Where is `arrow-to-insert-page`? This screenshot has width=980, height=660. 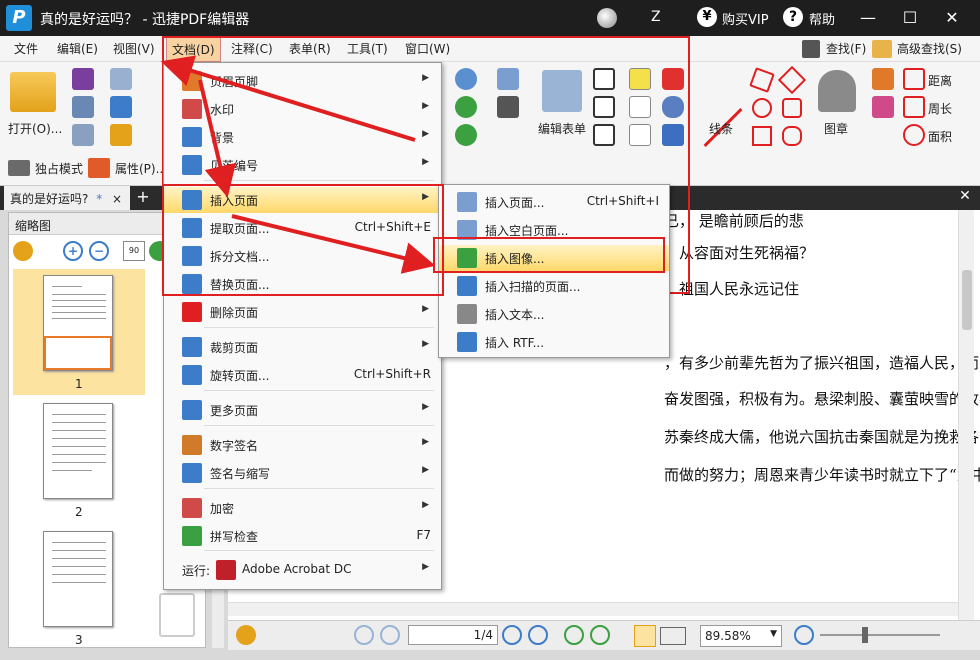
arrow-to-insert-page is located at coordinates (217, 138).